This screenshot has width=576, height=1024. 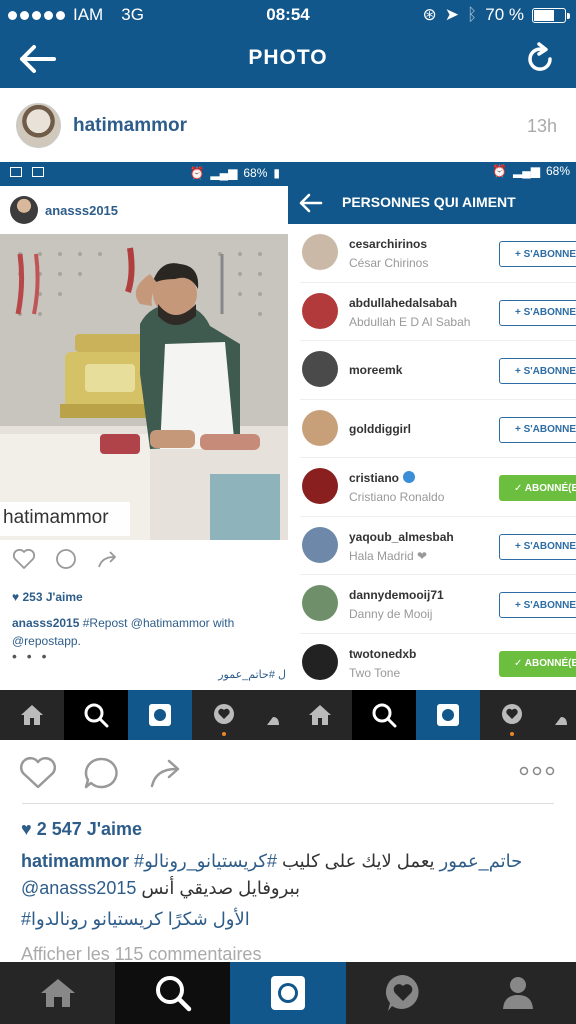 What do you see at coordinates (288, 44) in the screenshot?
I see `top-bar: IAM 3G 08:54 ⊛ ➤ ᛒ 70 % PHOTO` at bounding box center [288, 44].